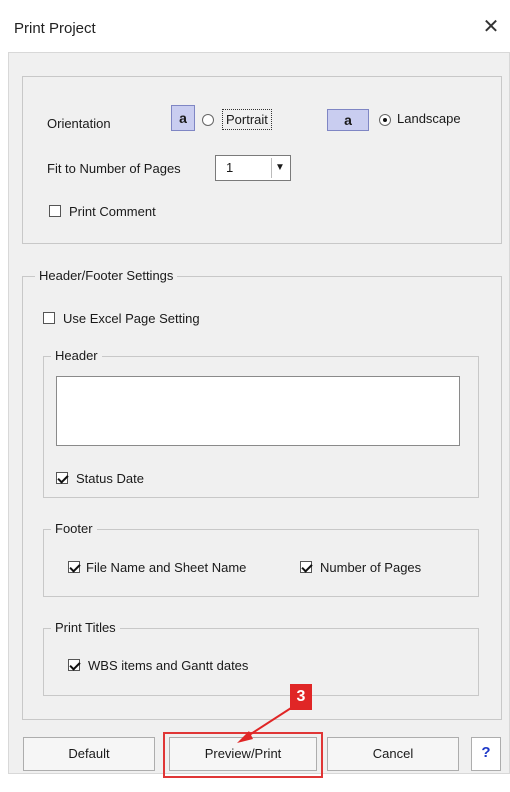 This screenshot has width=510, height=792. Describe the element at coordinates (429, 118) in the screenshot. I see `landscape-label: Landscape` at that location.